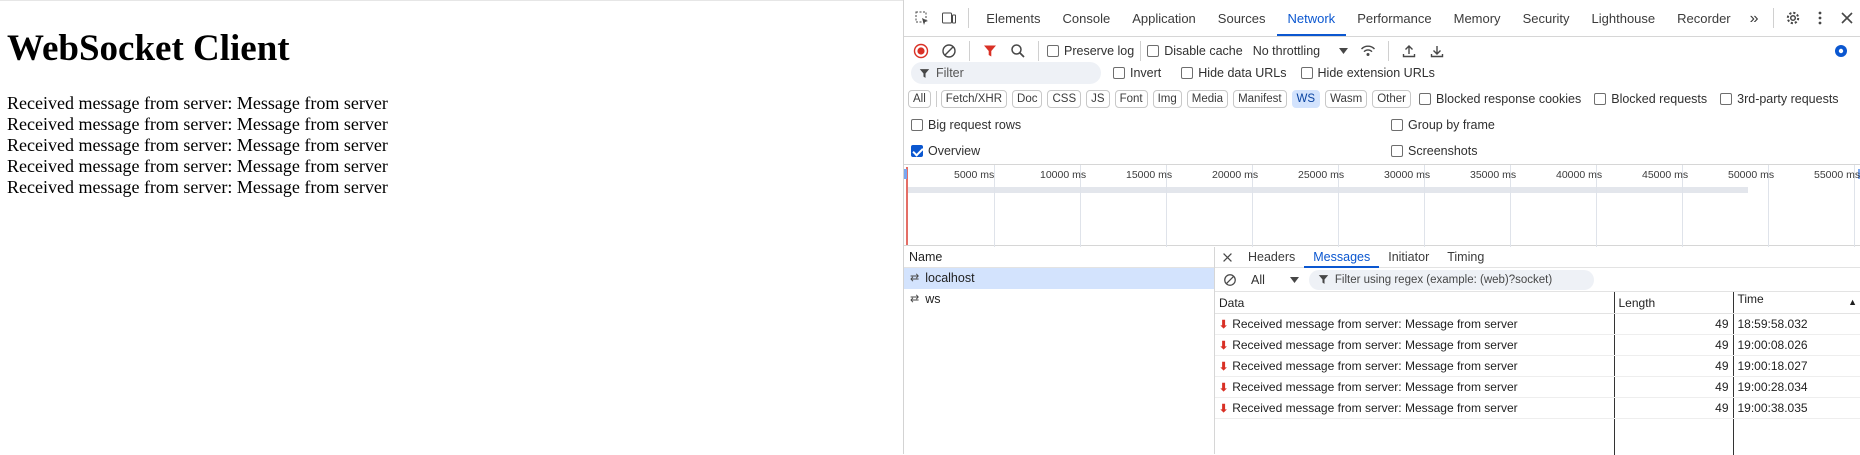 The image size is (1860, 455). Describe the element at coordinates (948, 18) in the screenshot. I see `device-toolbar-icon` at that location.